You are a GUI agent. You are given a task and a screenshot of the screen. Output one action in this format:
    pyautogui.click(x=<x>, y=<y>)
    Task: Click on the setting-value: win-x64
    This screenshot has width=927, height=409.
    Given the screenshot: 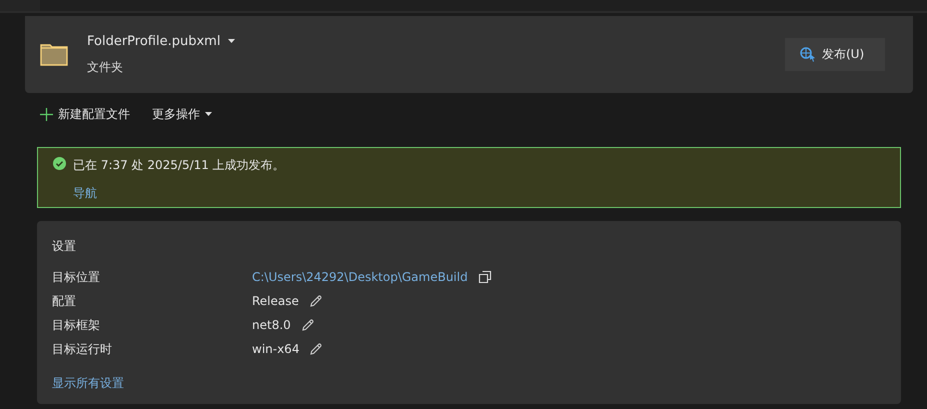 What is the action you would take?
    pyautogui.click(x=276, y=349)
    